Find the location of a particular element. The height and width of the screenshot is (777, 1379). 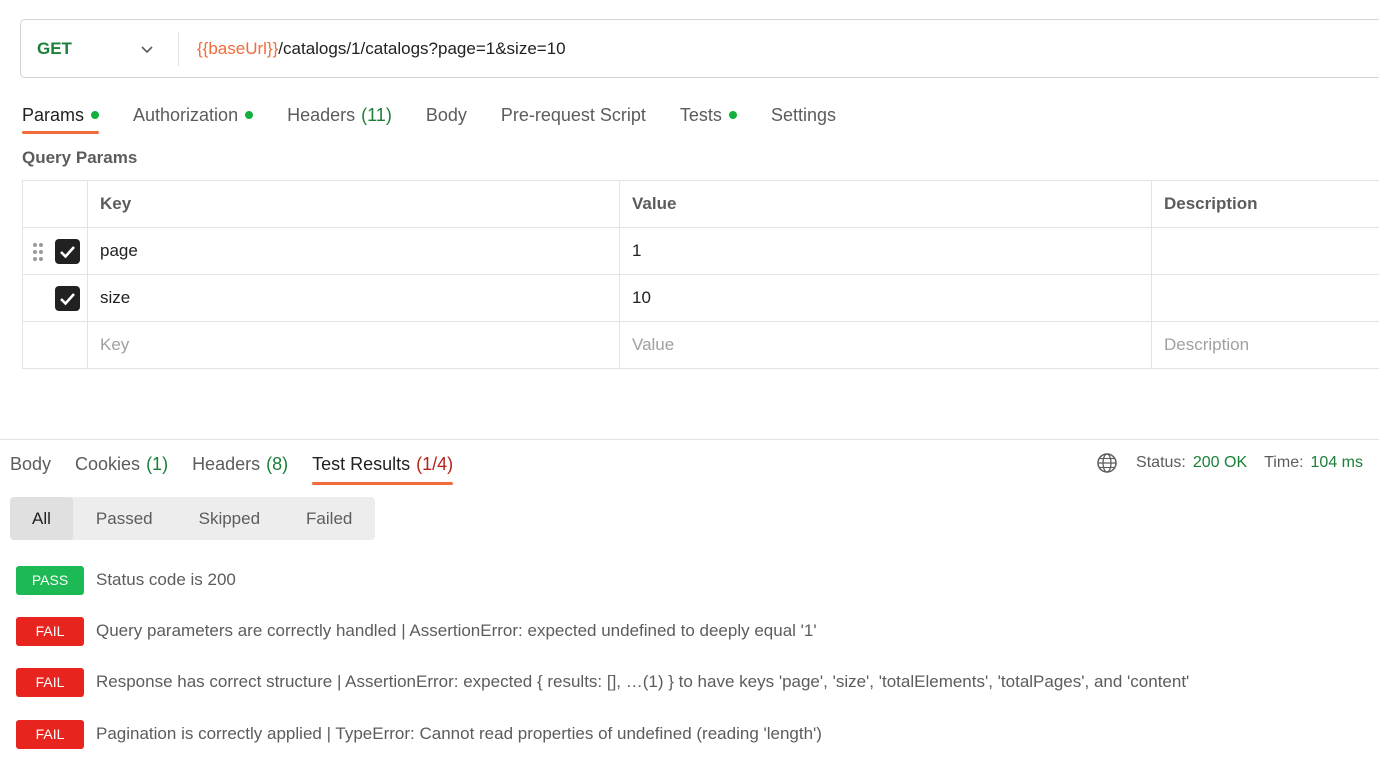

param-value: 1 is located at coordinates (885, 251).